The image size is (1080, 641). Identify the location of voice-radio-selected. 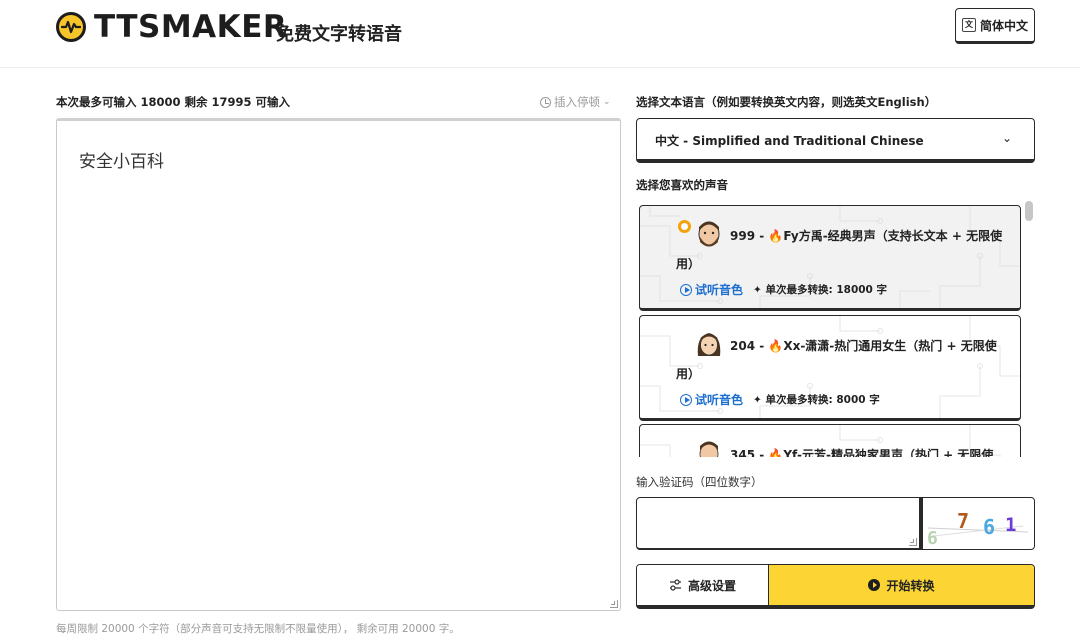
(684, 226).